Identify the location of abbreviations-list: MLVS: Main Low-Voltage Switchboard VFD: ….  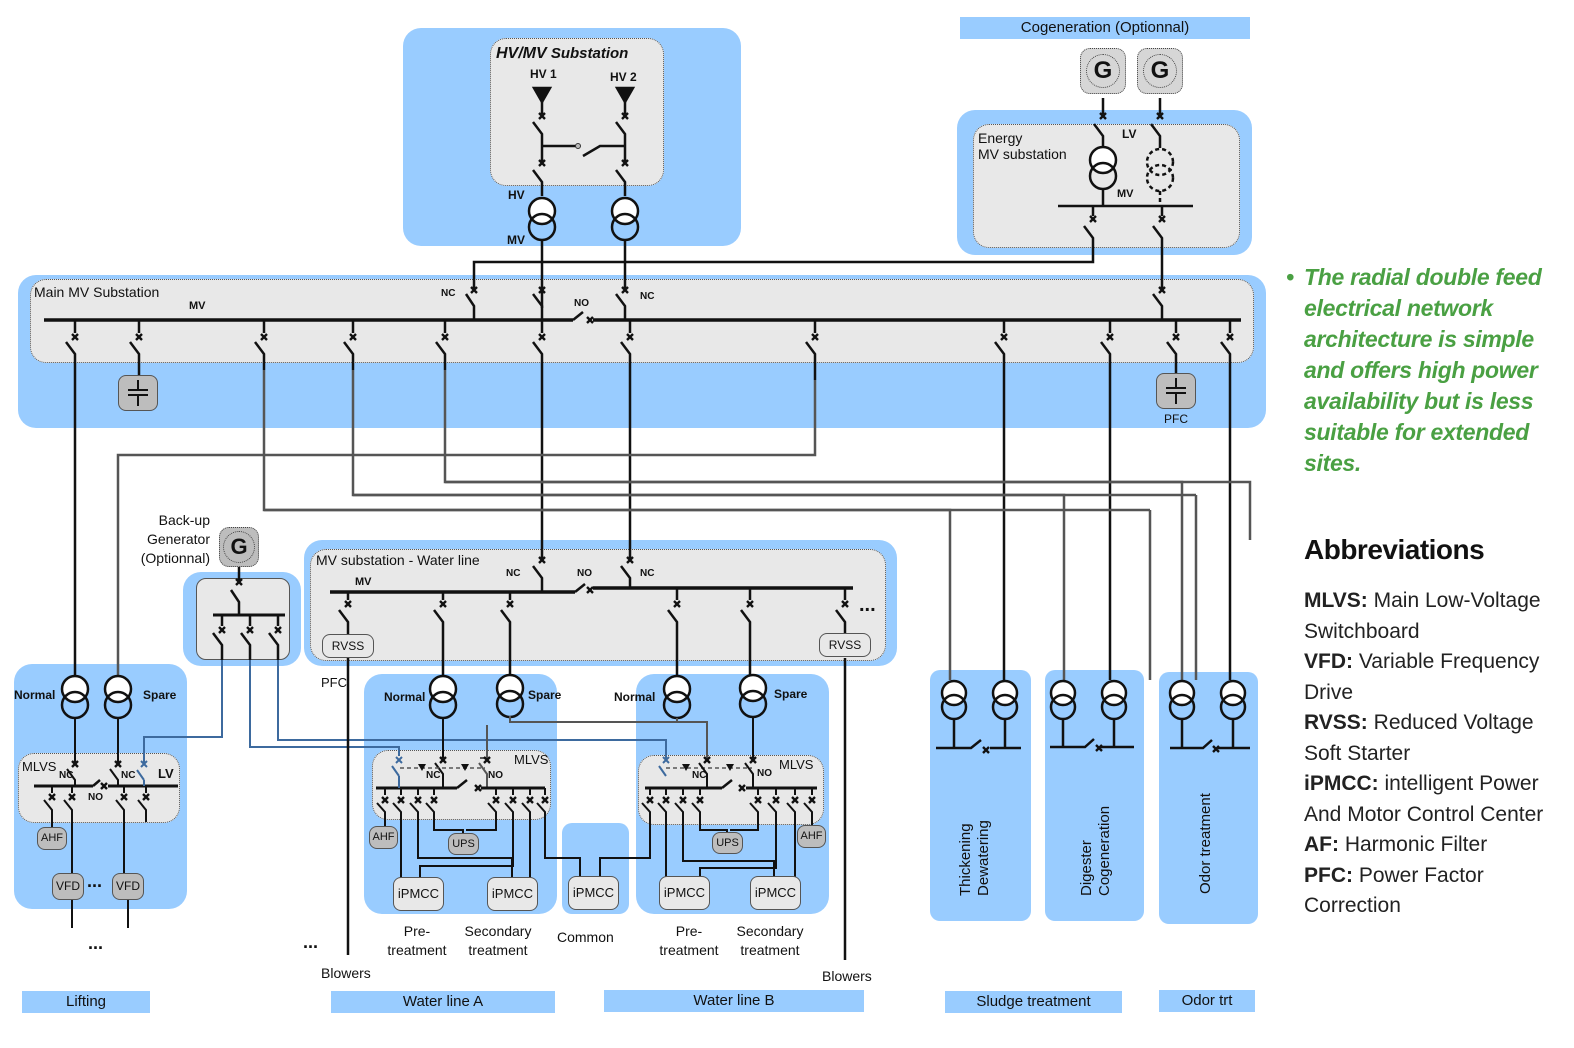
(1439, 754).